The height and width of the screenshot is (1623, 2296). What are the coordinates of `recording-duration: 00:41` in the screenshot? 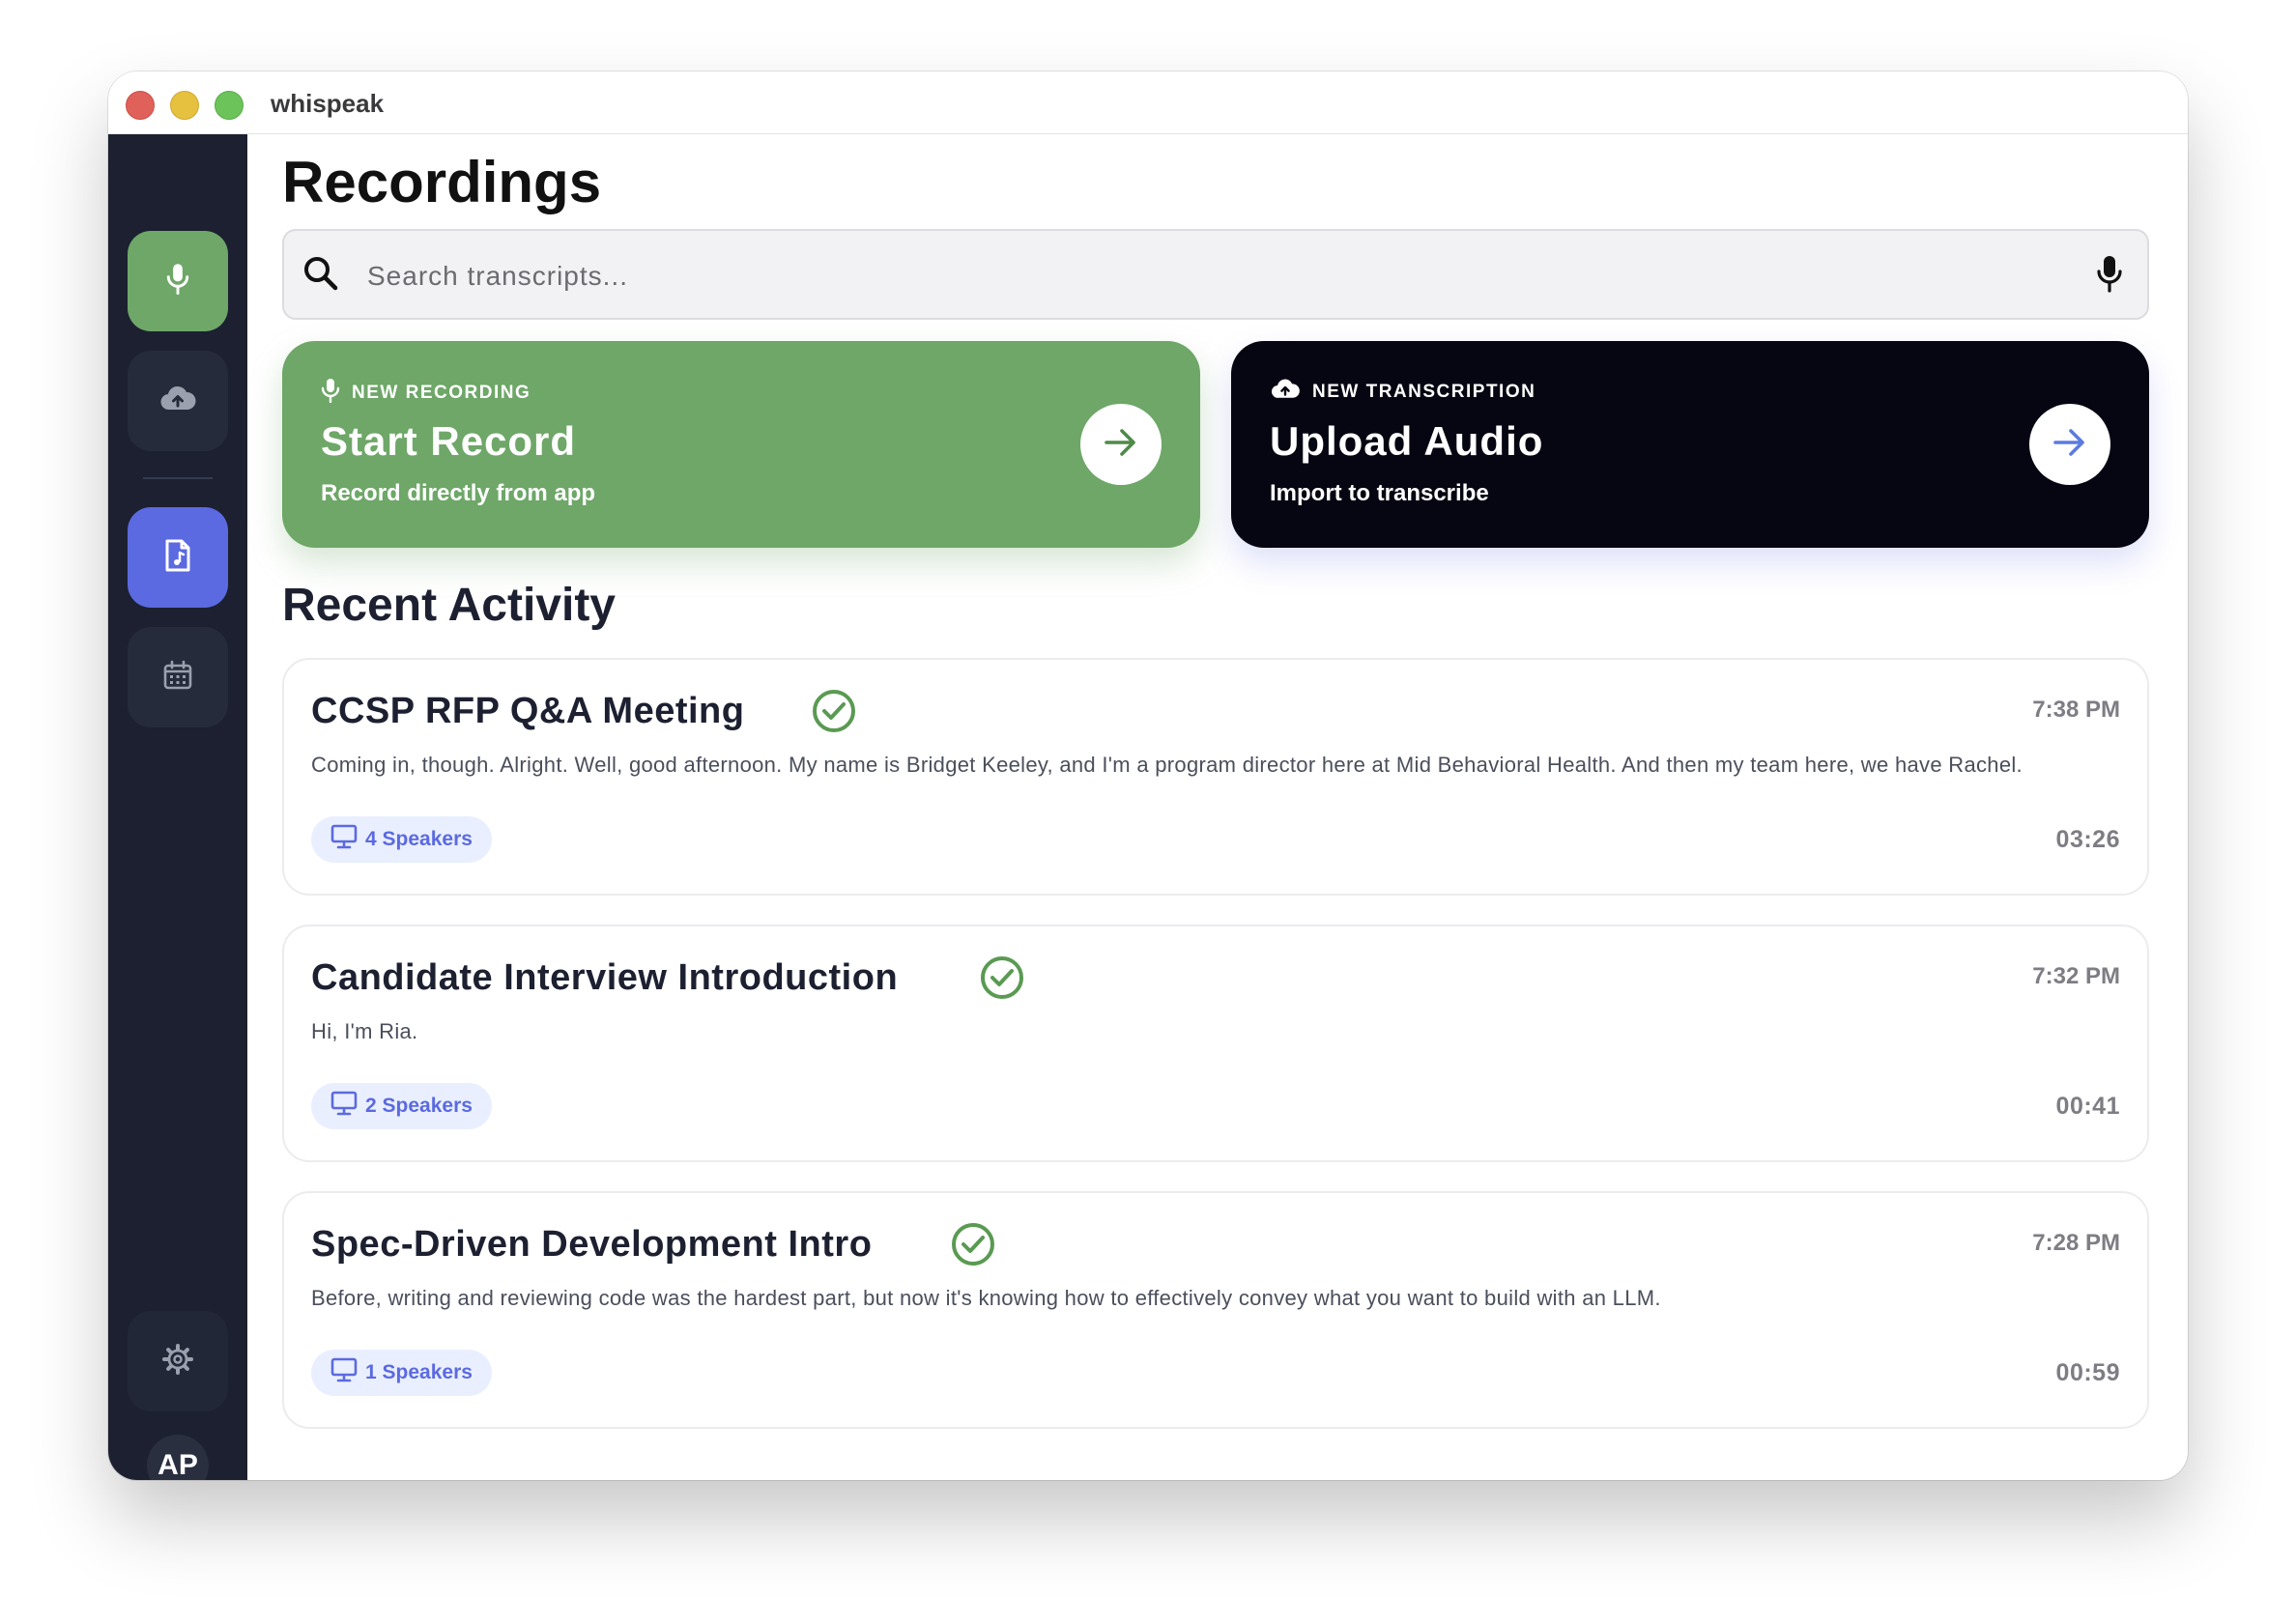 It's located at (2087, 1106).